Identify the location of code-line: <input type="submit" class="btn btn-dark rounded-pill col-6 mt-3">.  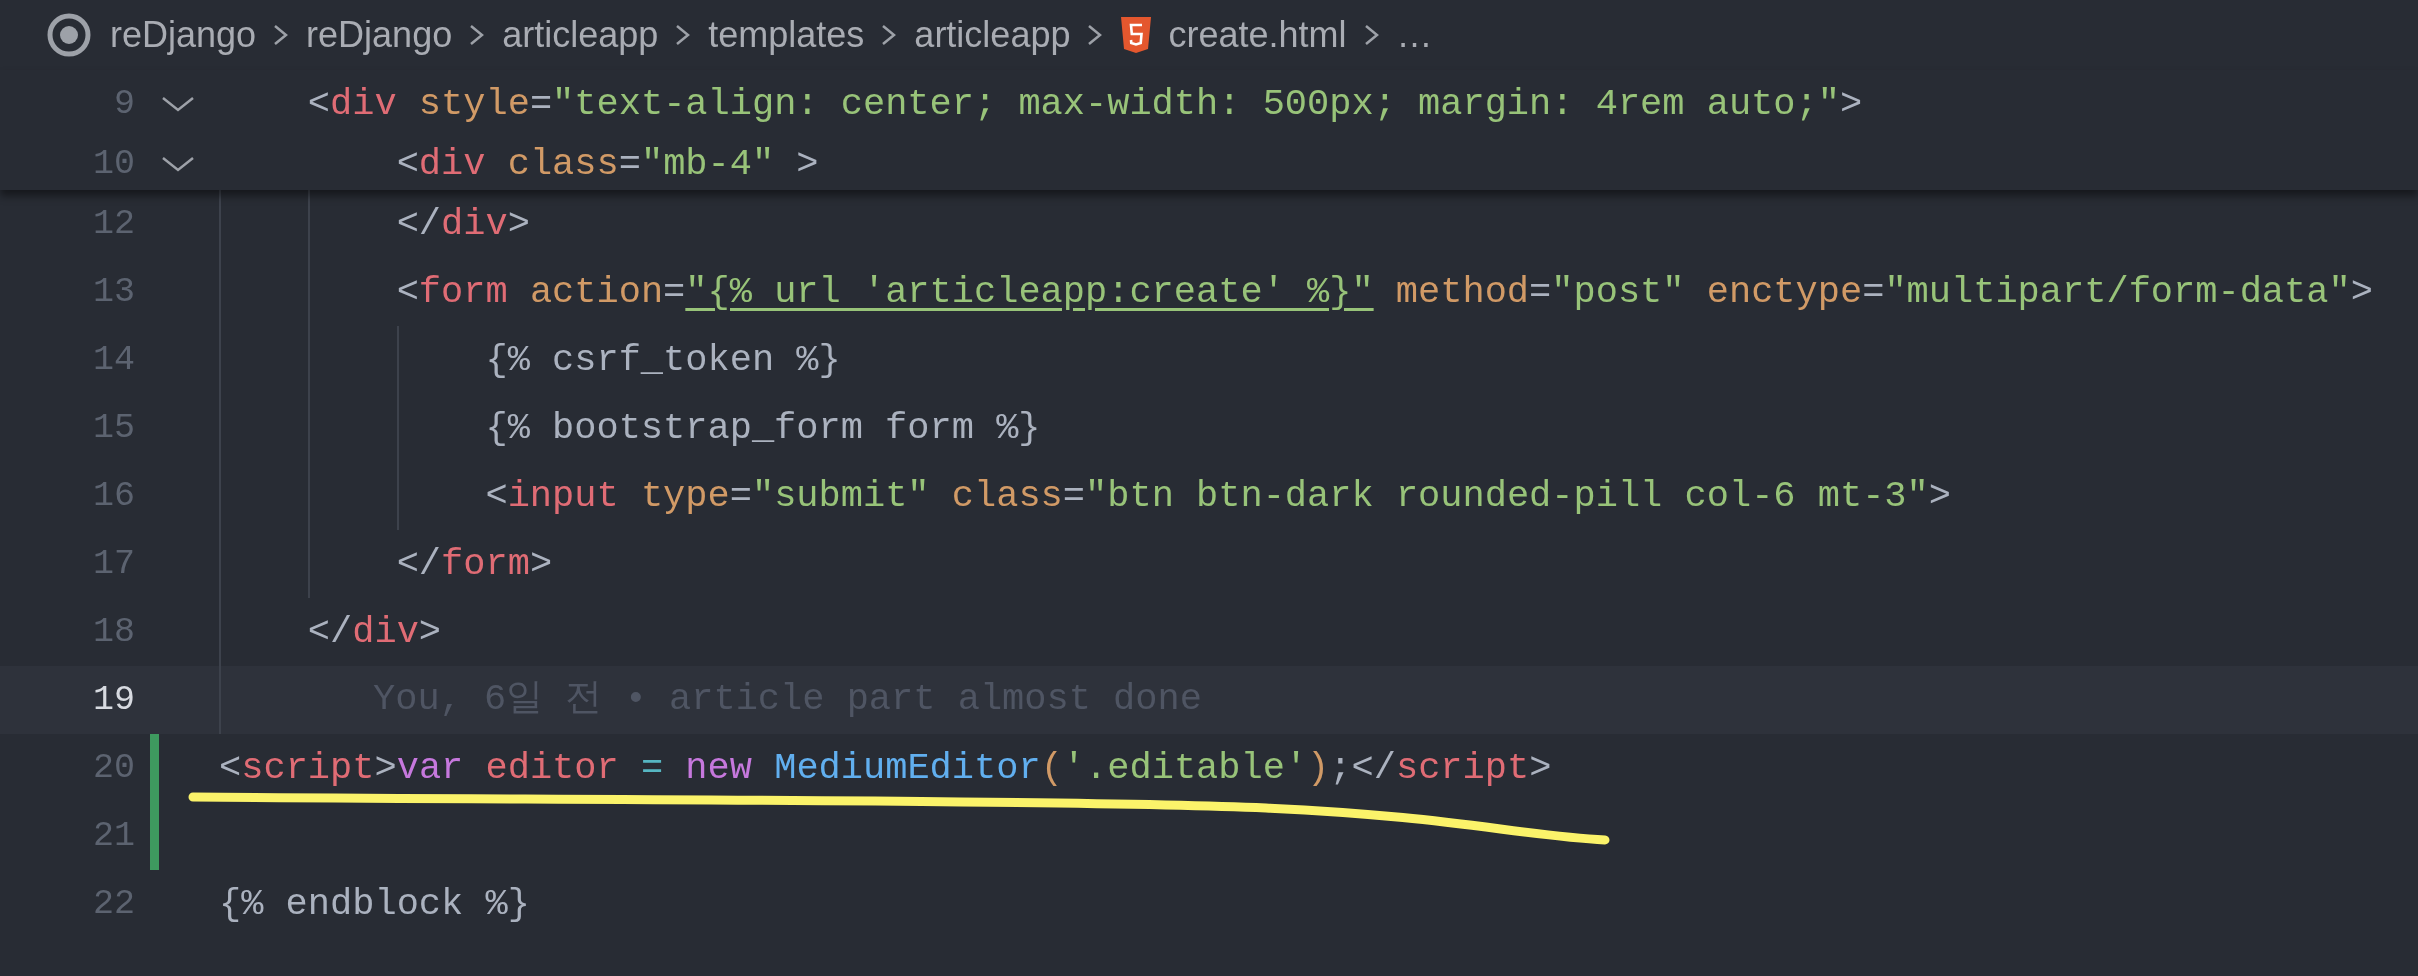
(1217, 496).